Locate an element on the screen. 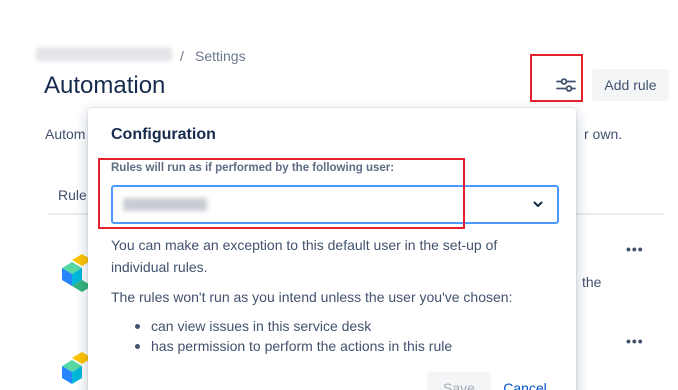  popup-title: Configuration is located at coordinates (163, 134).